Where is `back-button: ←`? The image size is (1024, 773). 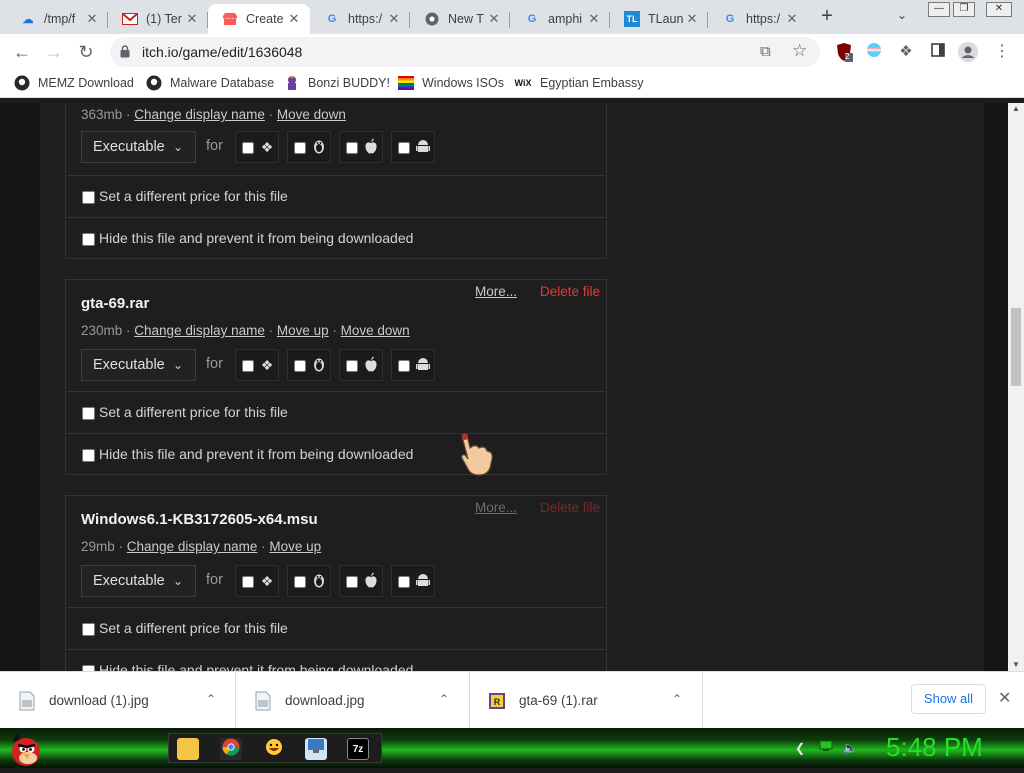
back-button: ← is located at coordinates (22, 52).